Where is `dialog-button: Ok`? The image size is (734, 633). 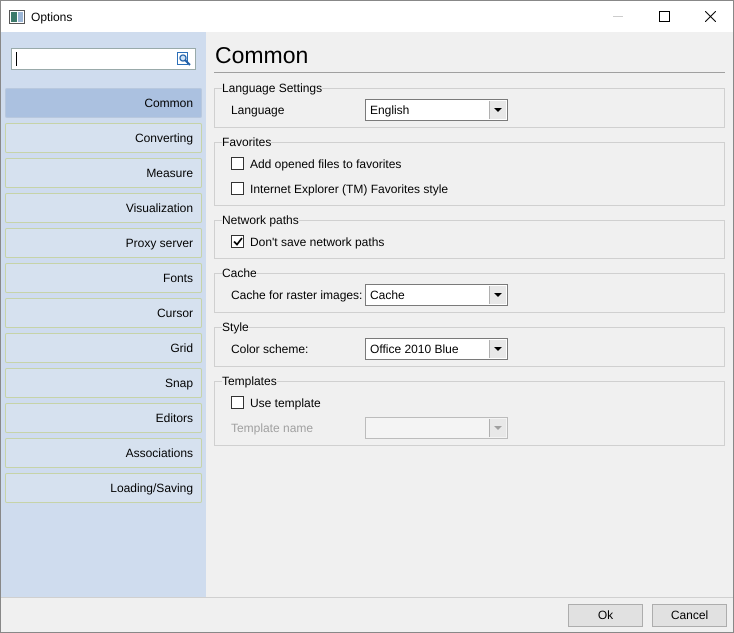 dialog-button: Ok is located at coordinates (605, 615).